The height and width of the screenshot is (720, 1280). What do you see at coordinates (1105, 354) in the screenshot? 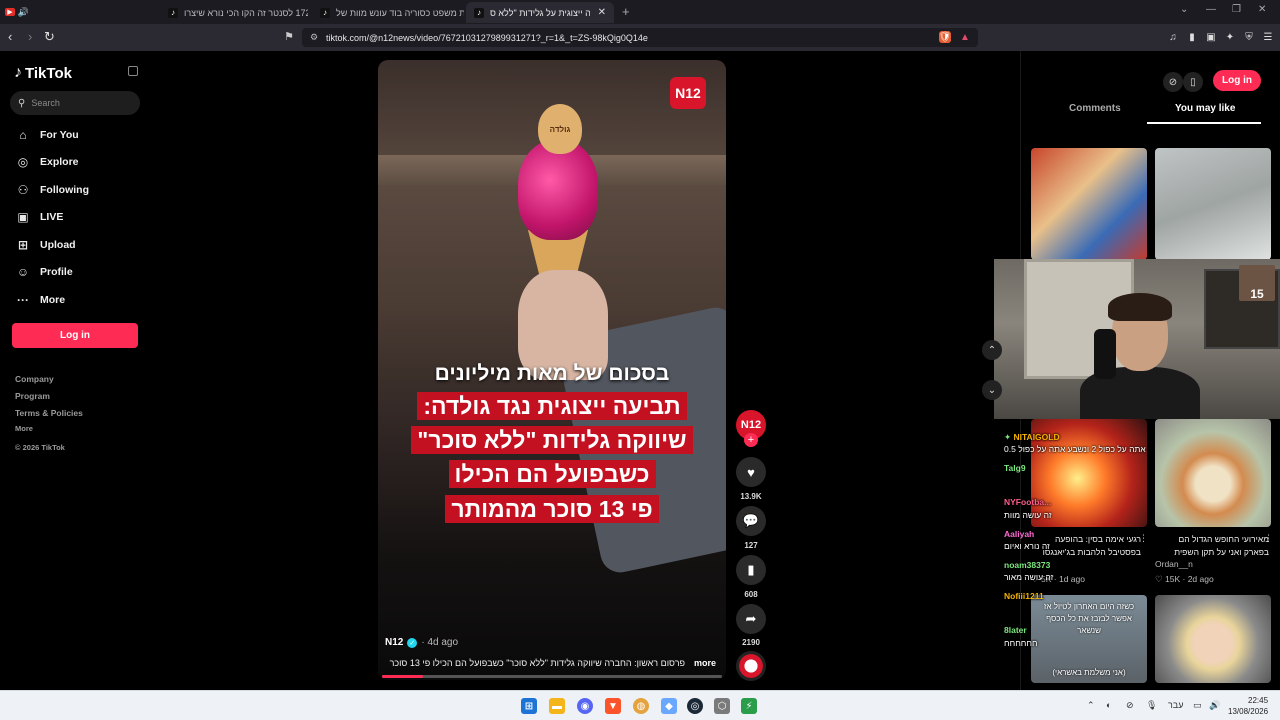
I see `webcam-microphone` at bounding box center [1105, 354].